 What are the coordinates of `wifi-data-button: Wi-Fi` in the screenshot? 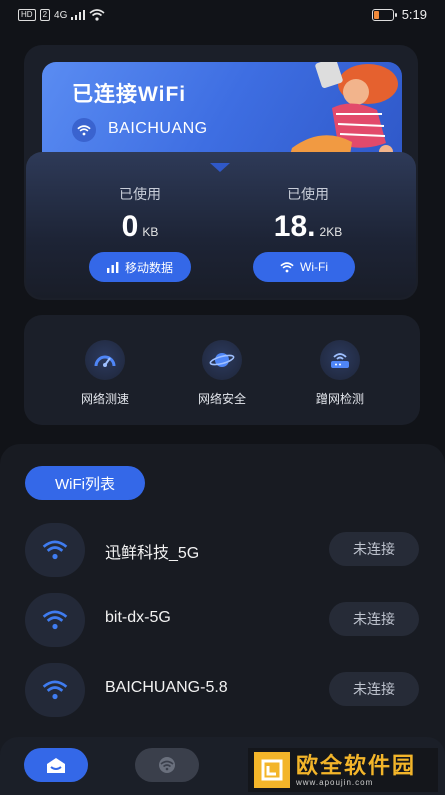 It's located at (304, 267).